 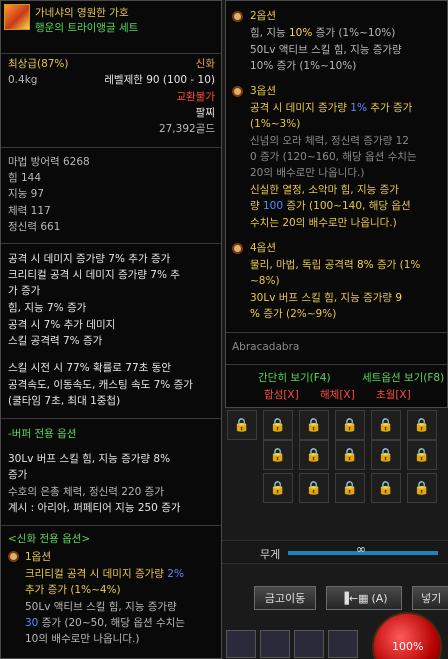 What do you see at coordinates (389, 108) in the screenshot?
I see `option3-line1-suffix: 추가 증가` at bounding box center [389, 108].